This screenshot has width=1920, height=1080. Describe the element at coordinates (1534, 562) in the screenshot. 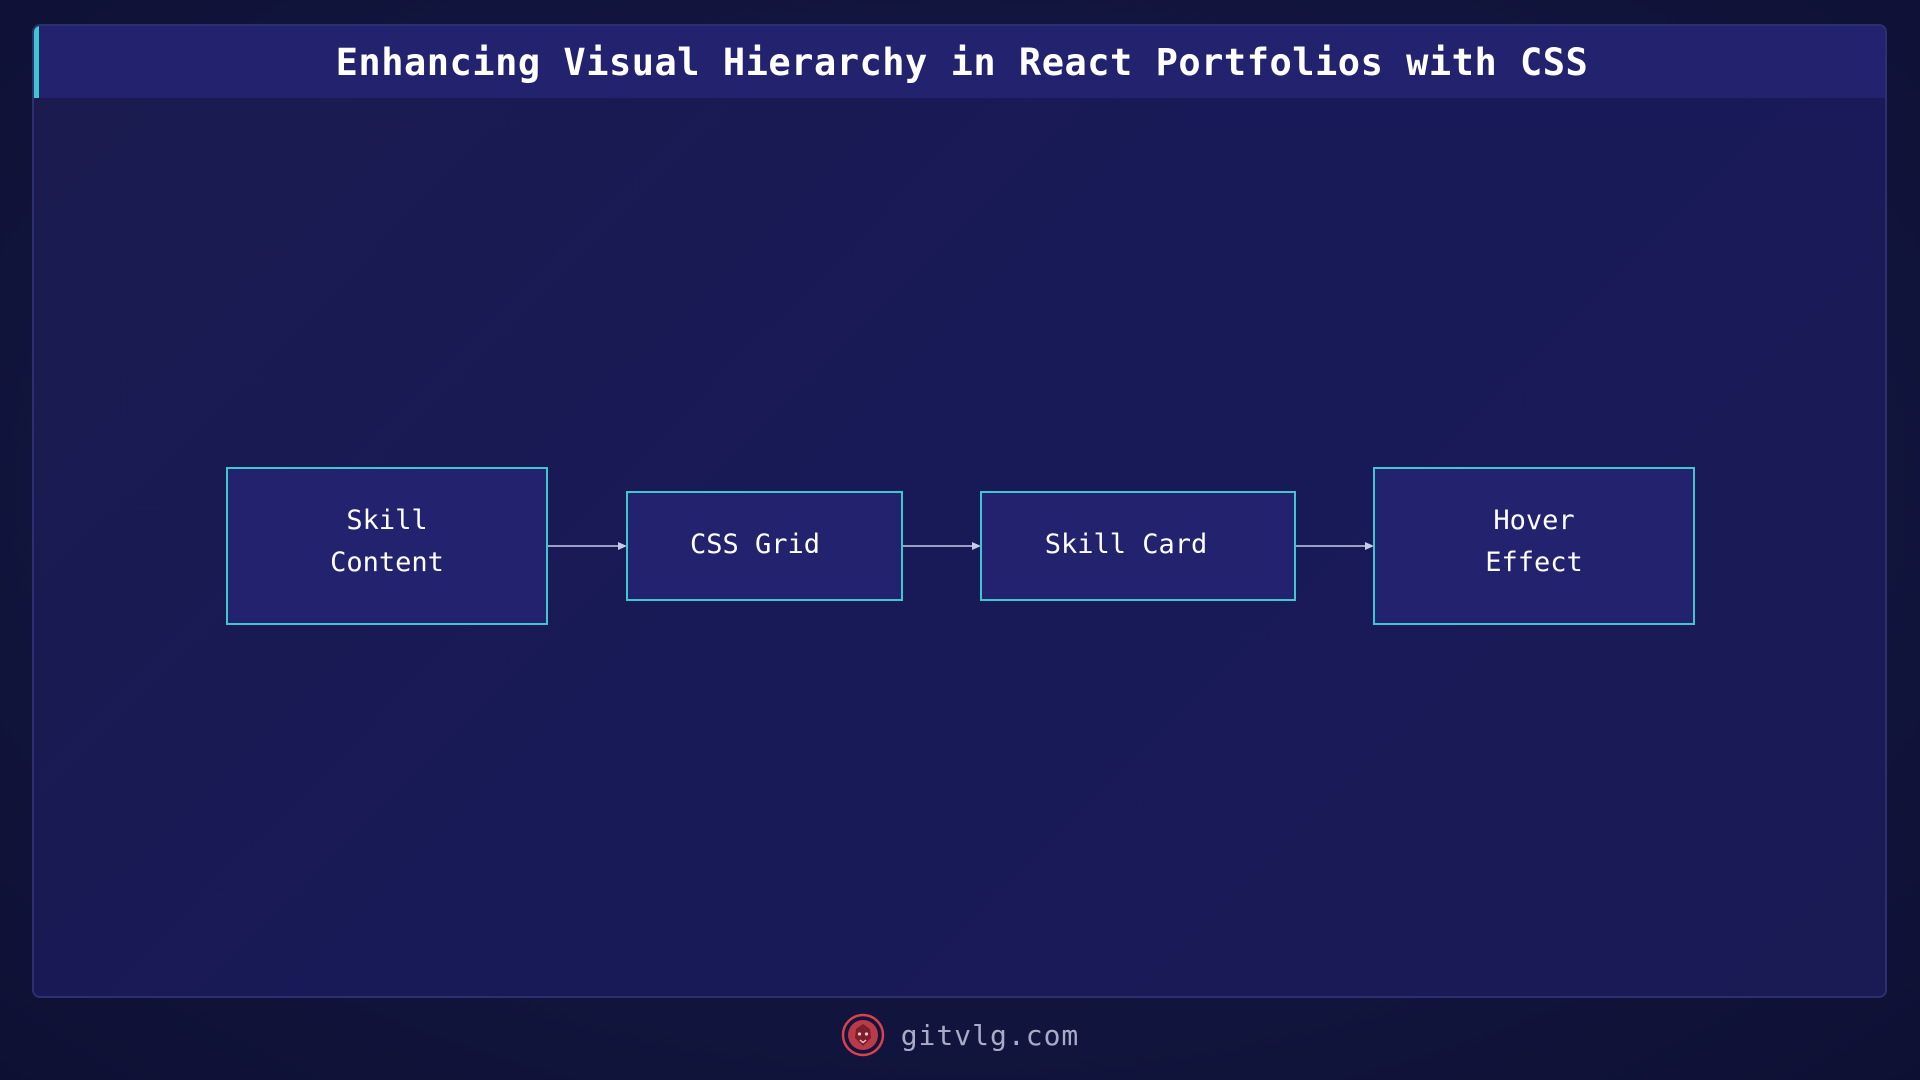

I see `node-hover-effect-line-2: Effect` at that location.